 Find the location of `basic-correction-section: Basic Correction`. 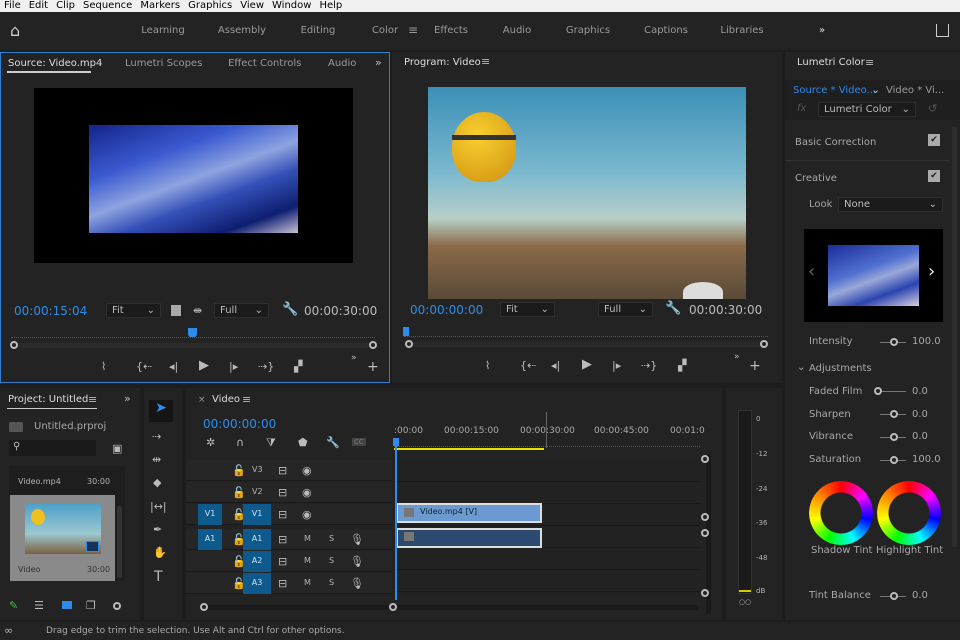

basic-correction-section: Basic Correction is located at coordinates (835, 142).